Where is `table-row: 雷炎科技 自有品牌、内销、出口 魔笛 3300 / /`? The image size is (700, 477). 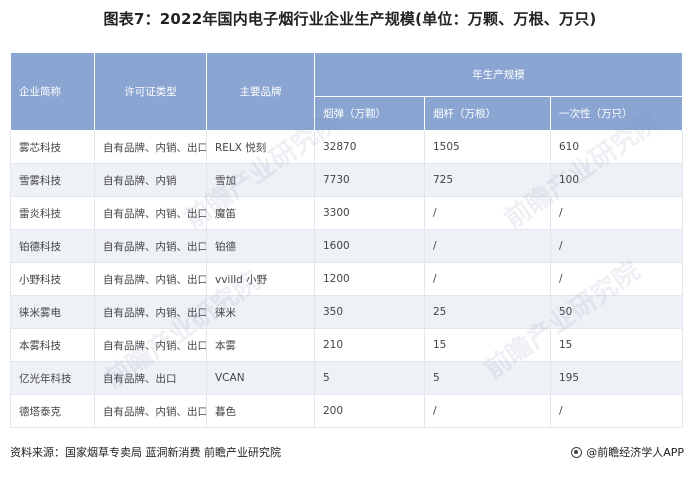 table-row: 雷炎科技 自有品牌、内销、出口 魔笛 3300 / / is located at coordinates (347, 213).